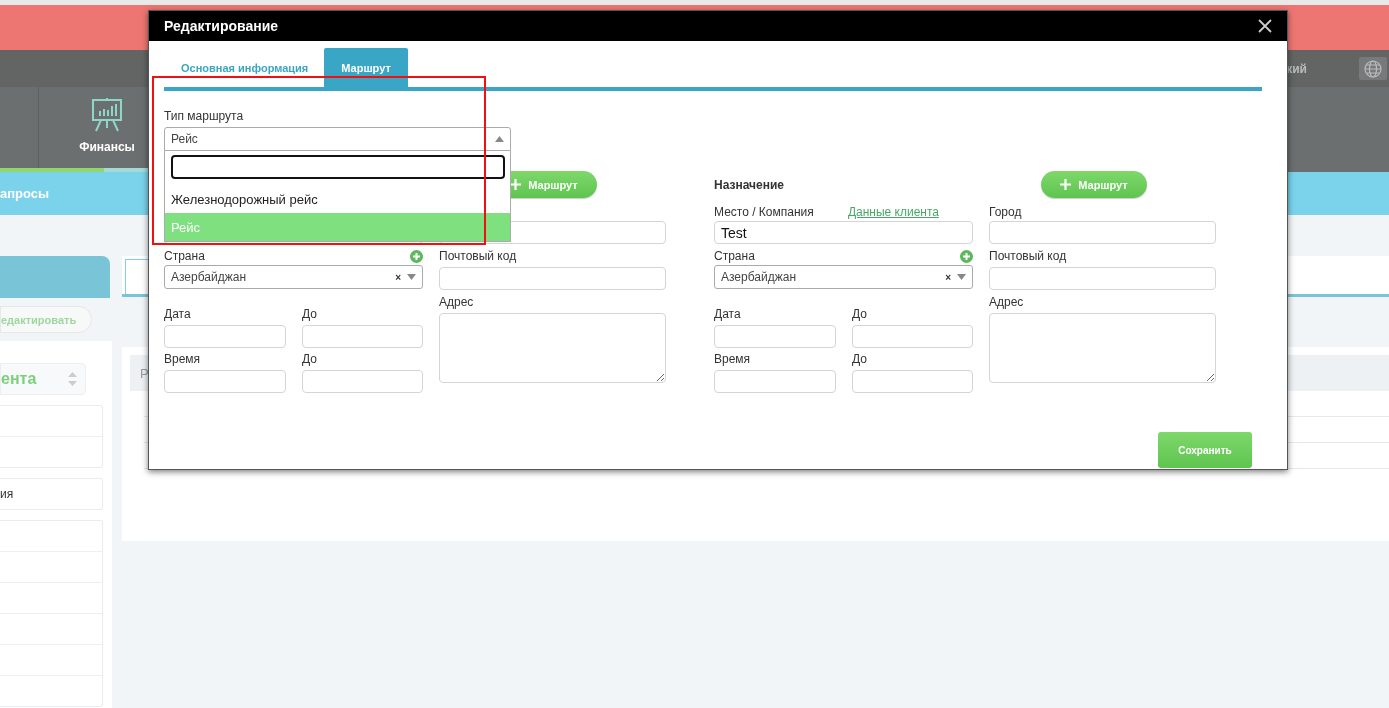  I want to click on globe-icon, so click(1373, 68).